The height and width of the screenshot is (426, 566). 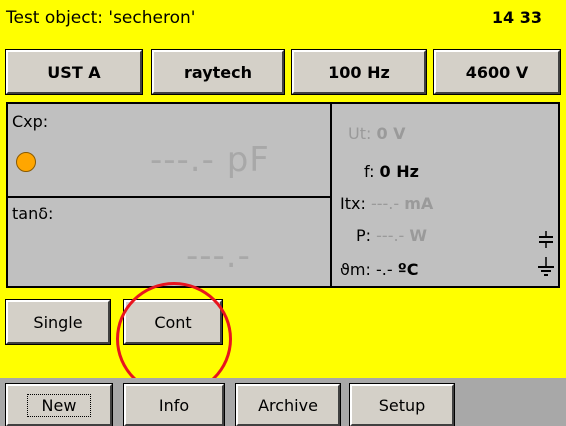 What do you see at coordinates (174, 405) in the screenshot?
I see `info-button: Info` at bounding box center [174, 405].